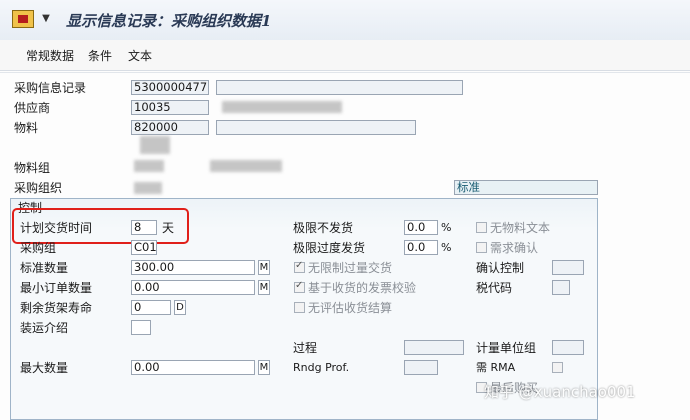 Image resolution: width=690 pixels, height=420 pixels. I want to click on purch-org-label: 采购组织, so click(38, 188).